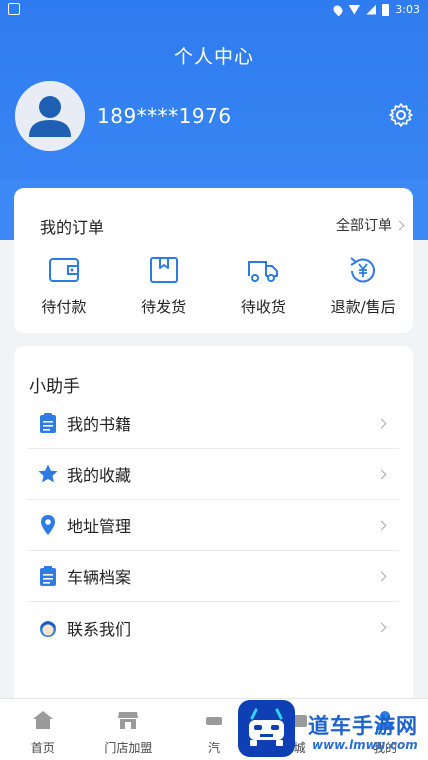  Describe the element at coordinates (213, 627) in the screenshot. I see `menu-item-contact-us: 联系我们` at that location.